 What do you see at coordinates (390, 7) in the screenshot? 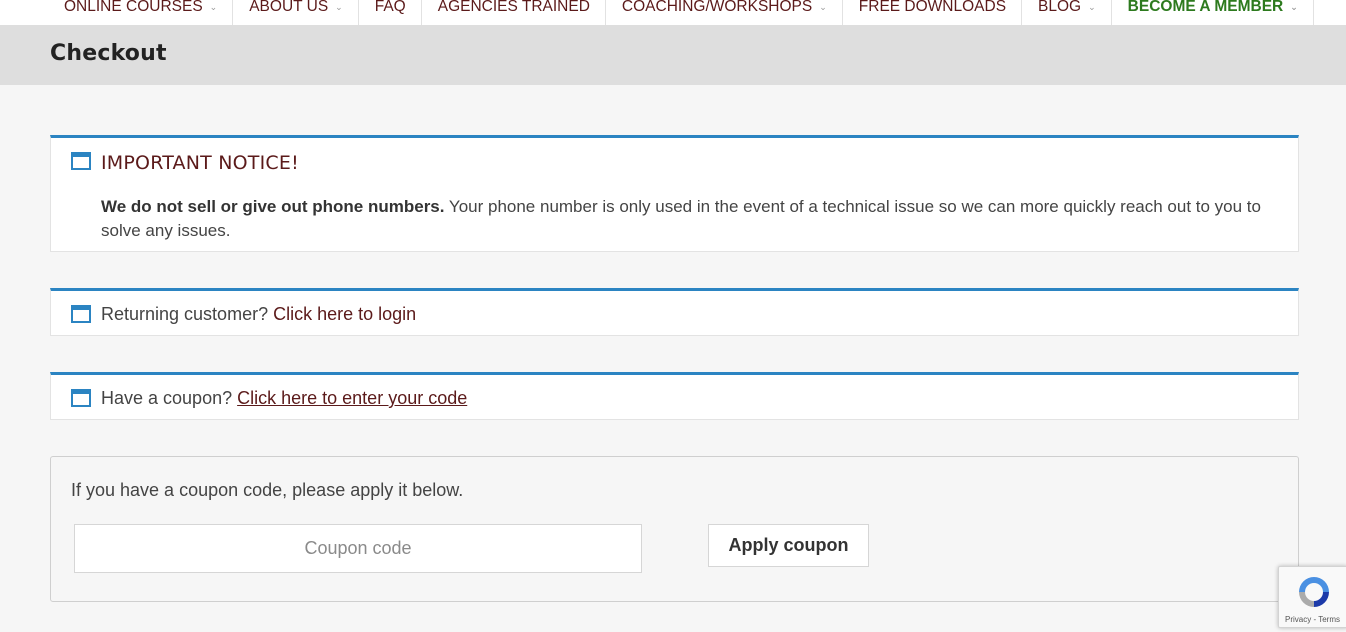
I see `nav-item-label: FAQ` at bounding box center [390, 7].